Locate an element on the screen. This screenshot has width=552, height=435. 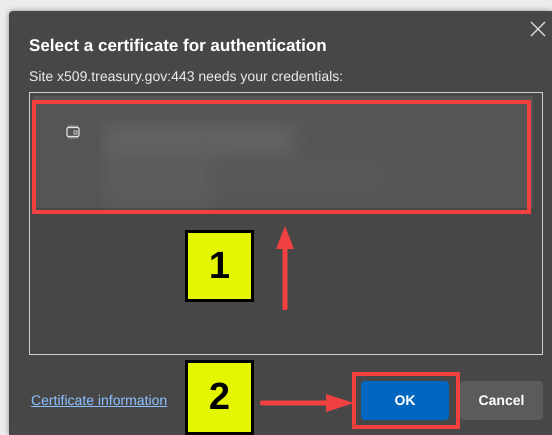
step-label: 1 is located at coordinates (219, 266).